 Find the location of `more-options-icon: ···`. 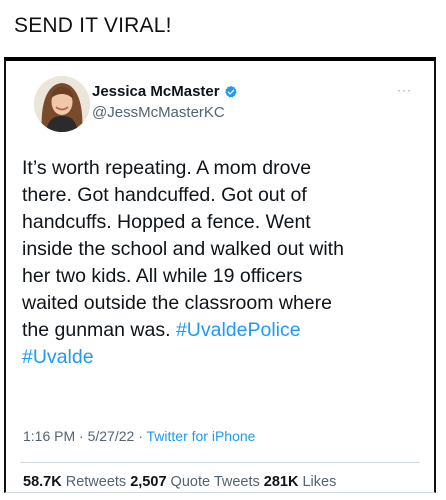

more-options-icon: ··· is located at coordinates (404, 90).